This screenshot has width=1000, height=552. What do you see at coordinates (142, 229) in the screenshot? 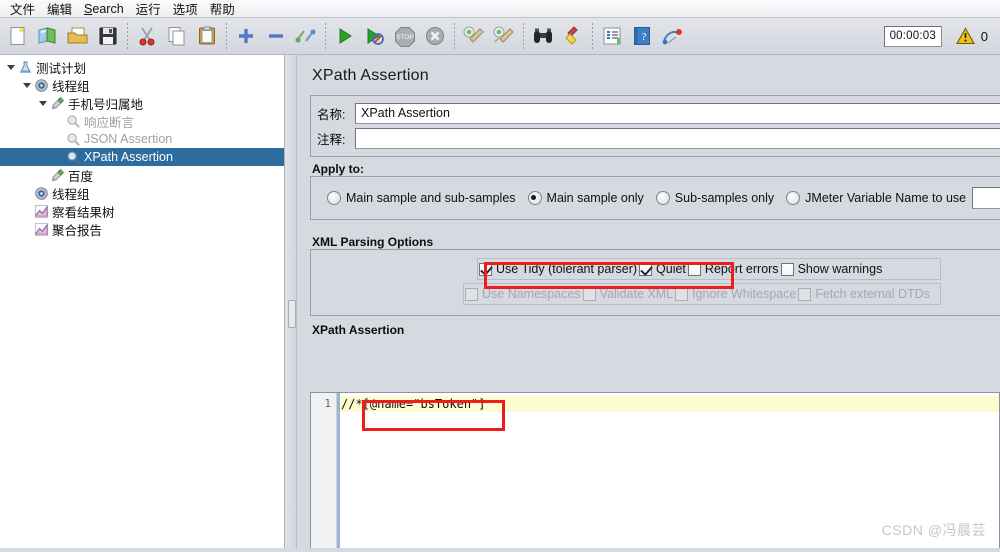
I see `tree-node: 聚合报告` at bounding box center [142, 229].